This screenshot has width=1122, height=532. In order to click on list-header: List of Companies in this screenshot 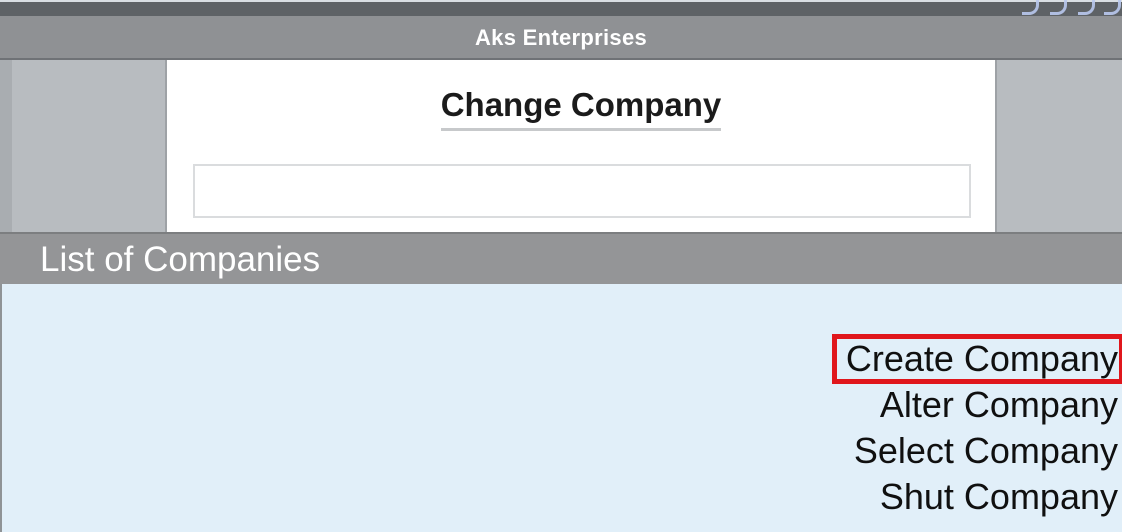, I will do `click(561, 258)`.